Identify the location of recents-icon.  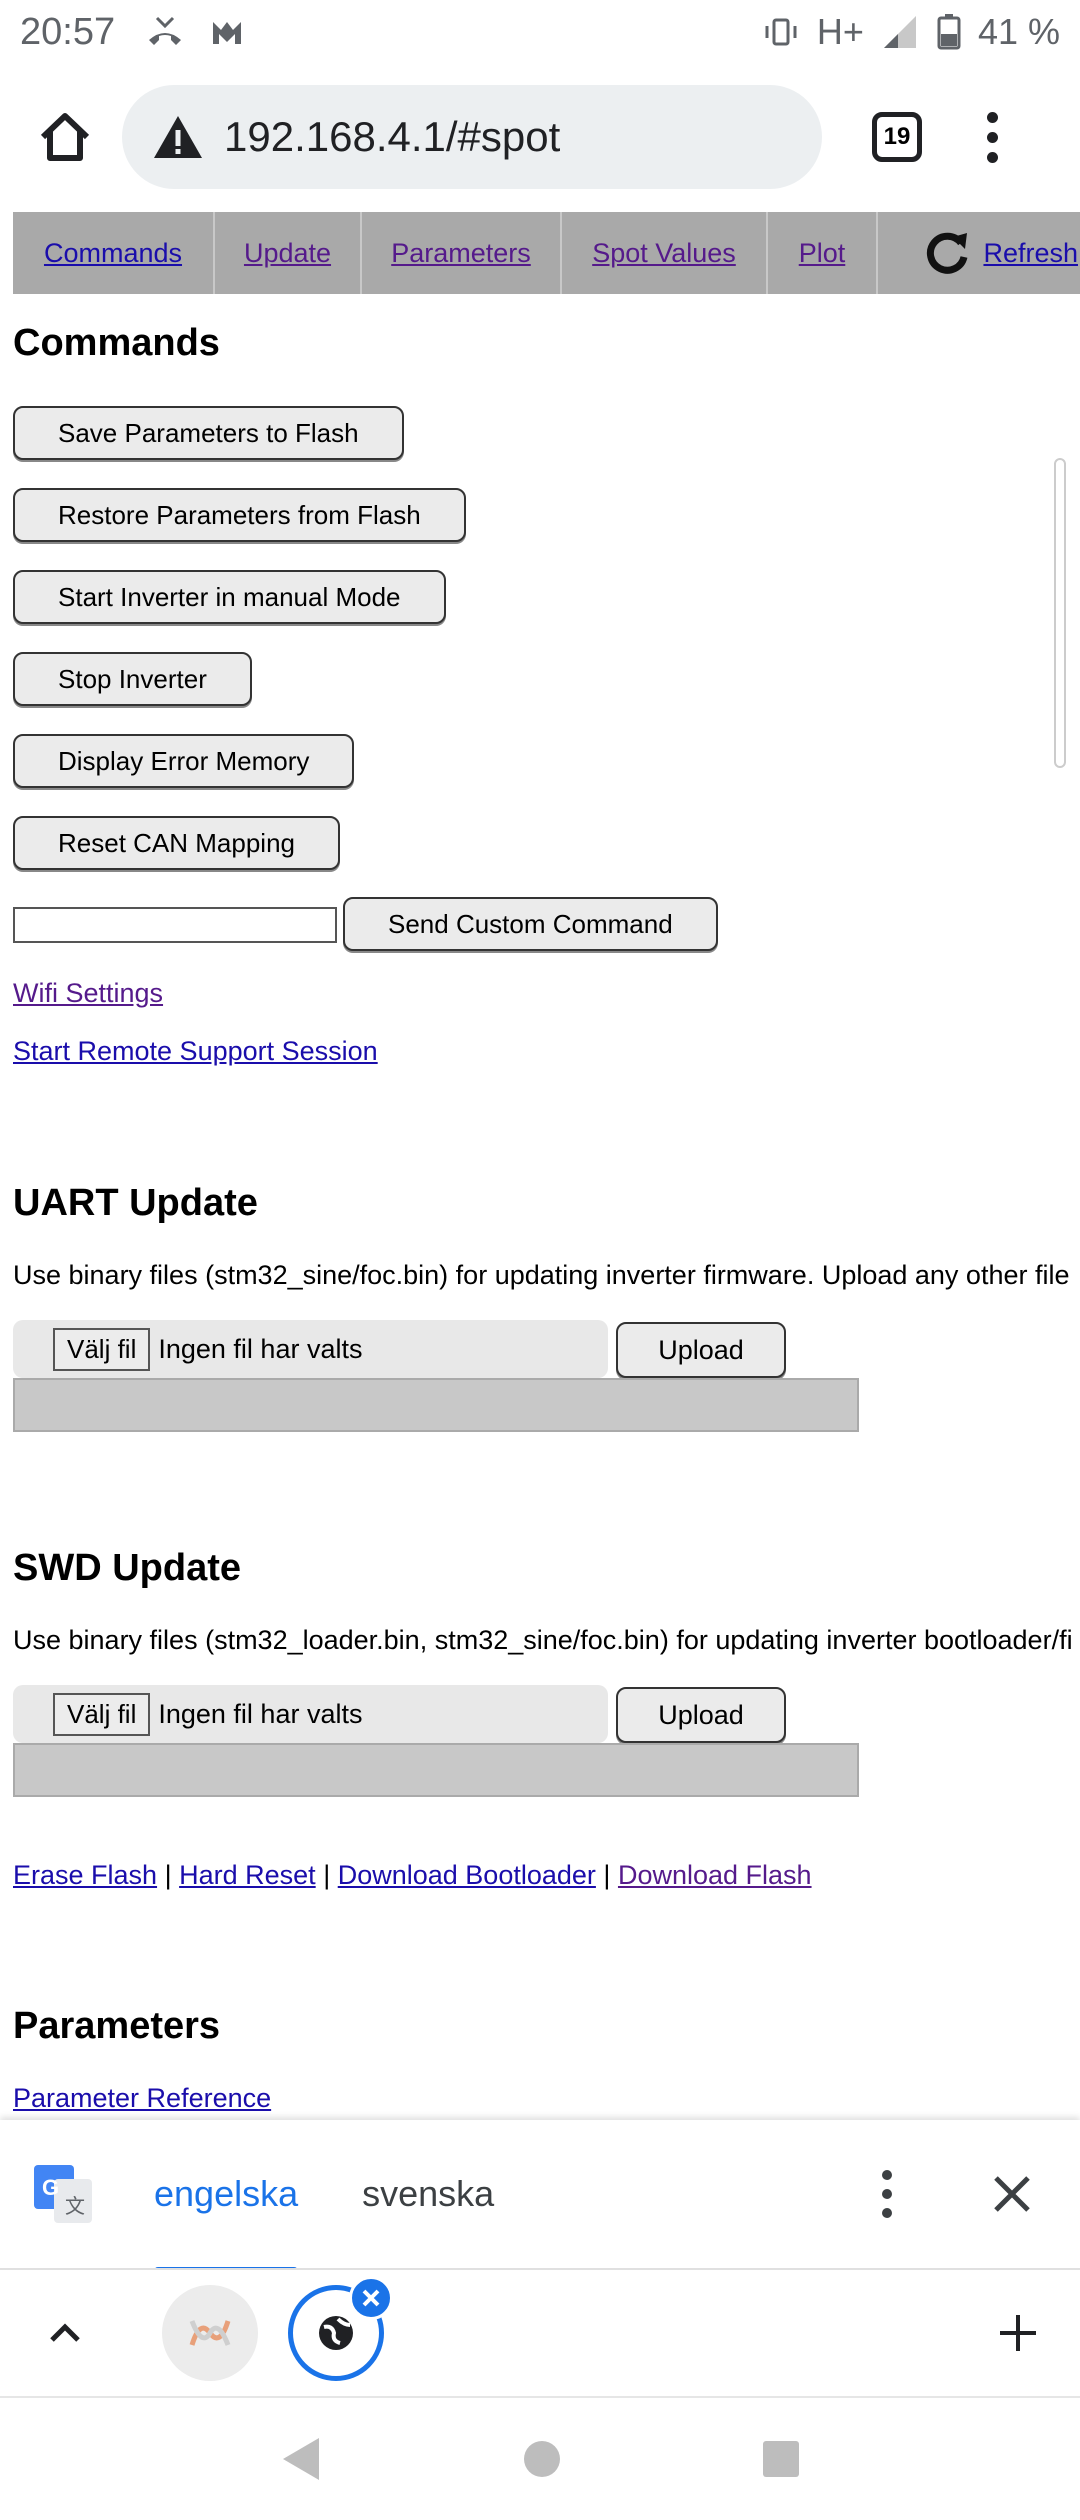
(781, 2459).